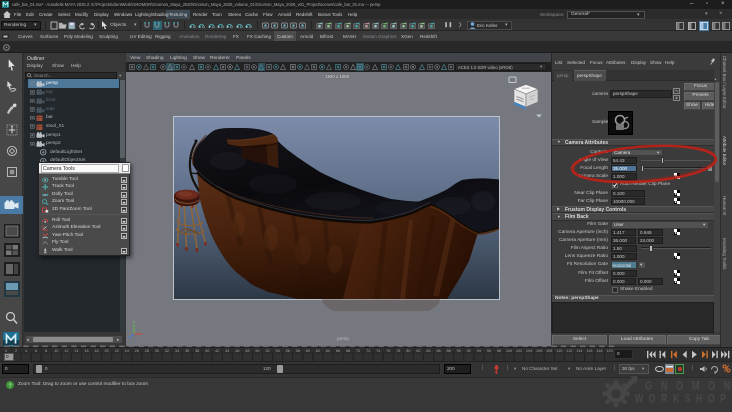 The width and height of the screenshot is (732, 412). Describe the element at coordinates (634, 380) in the screenshot. I see `svg-text: THE` at that location.